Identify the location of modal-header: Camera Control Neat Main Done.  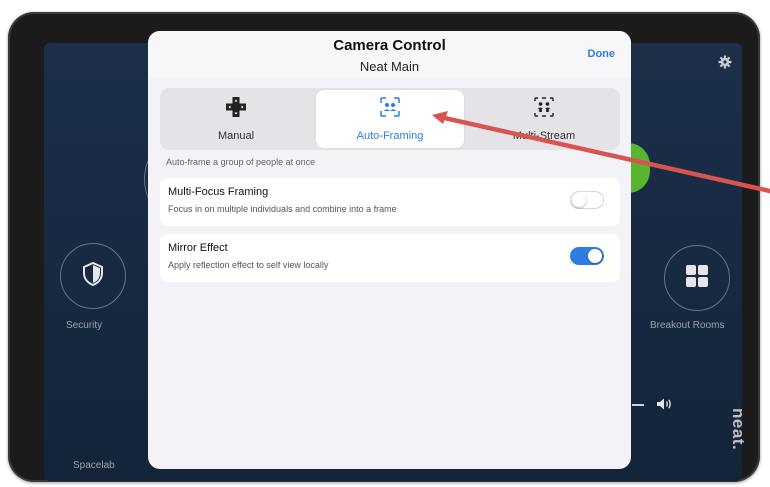
(389, 54).